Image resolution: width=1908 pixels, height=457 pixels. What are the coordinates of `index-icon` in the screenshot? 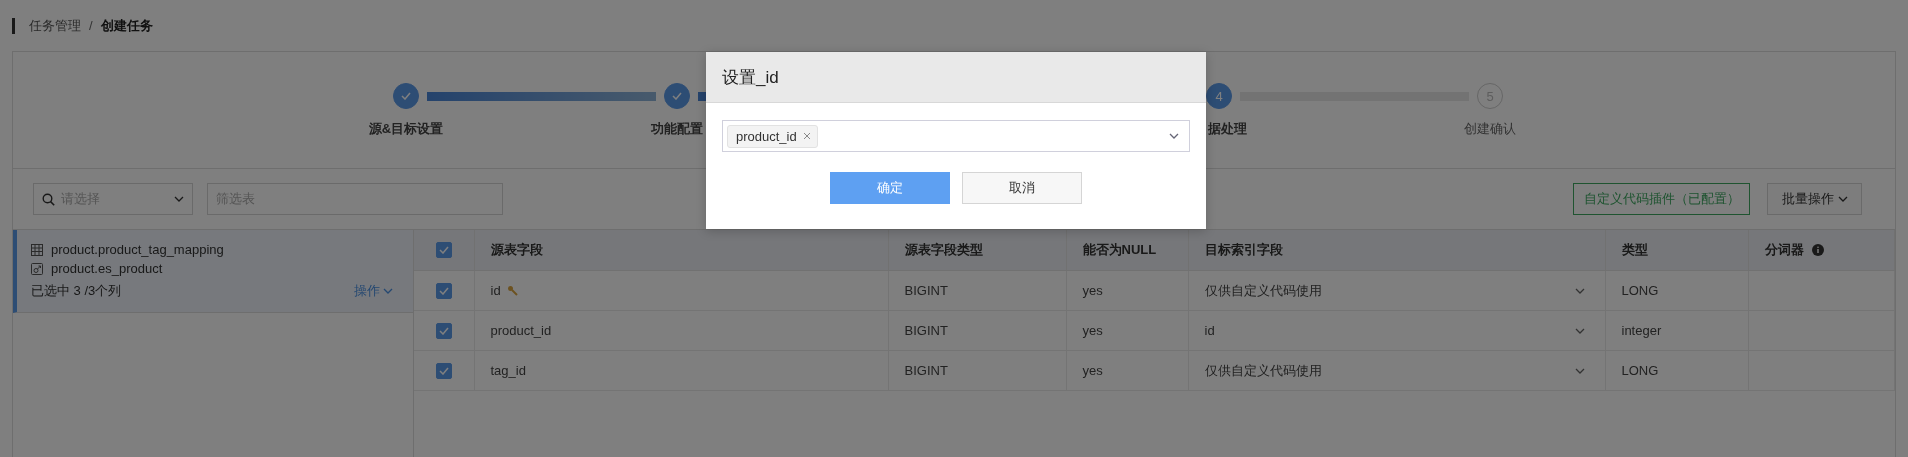 It's located at (37, 268).